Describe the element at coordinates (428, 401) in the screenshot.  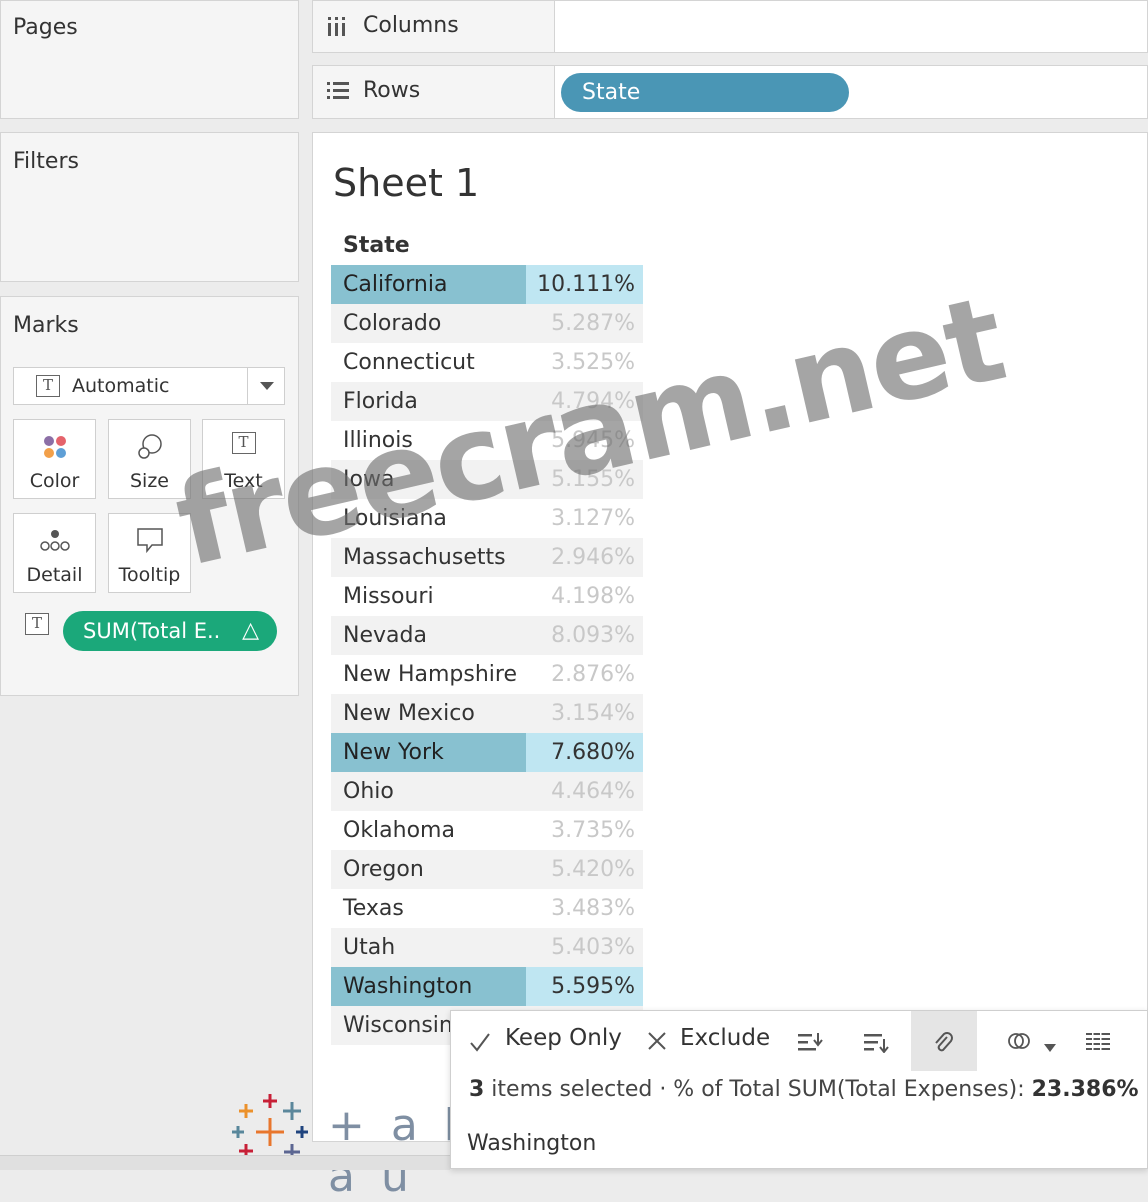
I see `state-name-cell: Florida` at that location.